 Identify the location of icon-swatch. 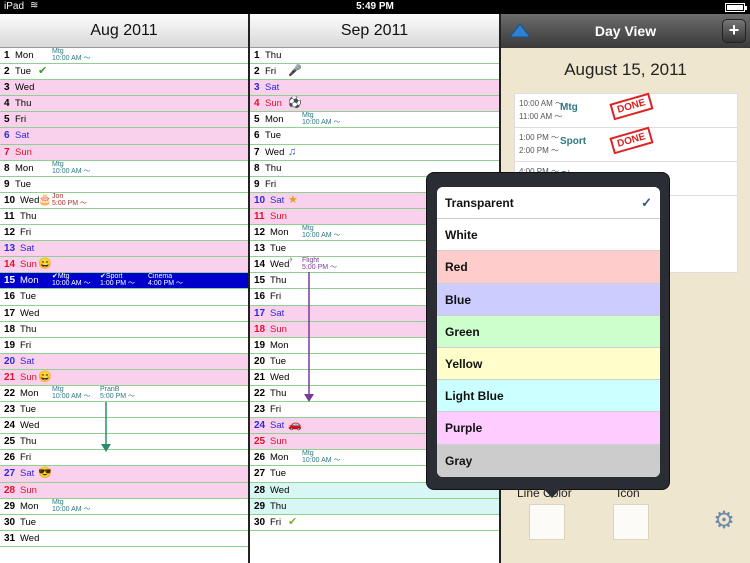
(631, 522).